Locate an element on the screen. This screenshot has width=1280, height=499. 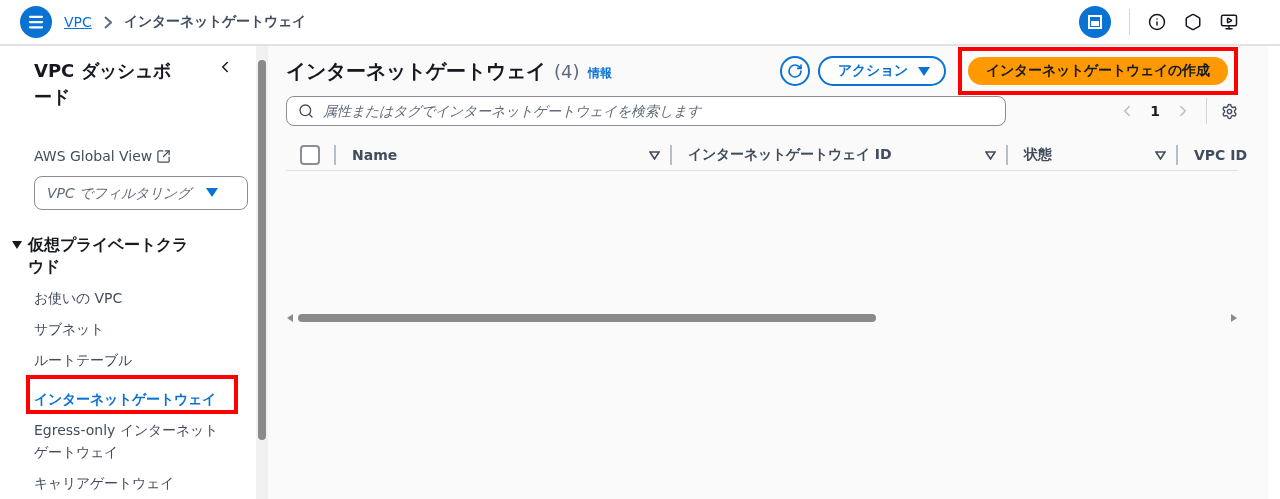
nav-item: キャリアゲートウェイ is located at coordinates (128, 483).